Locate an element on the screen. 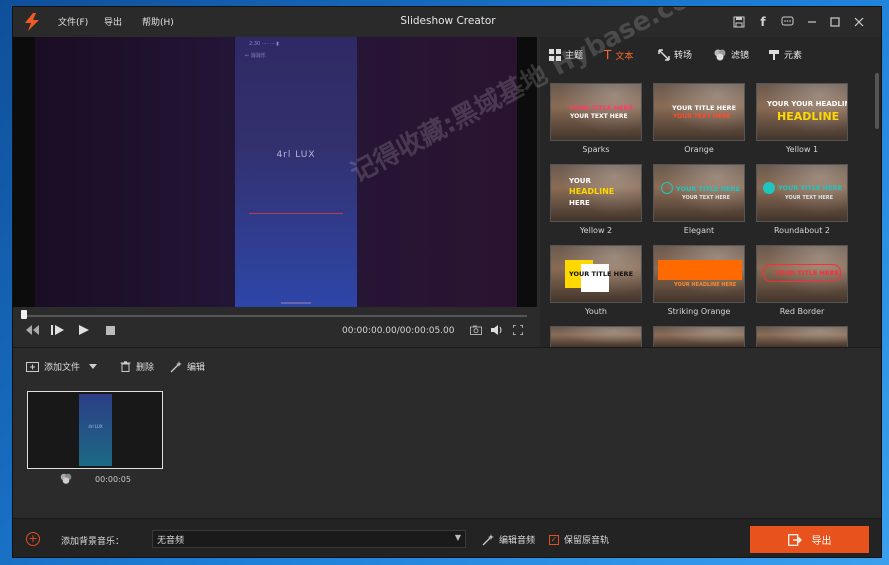 This screenshot has height=565, width=889. theme-grid-icon is located at coordinates (555, 54).